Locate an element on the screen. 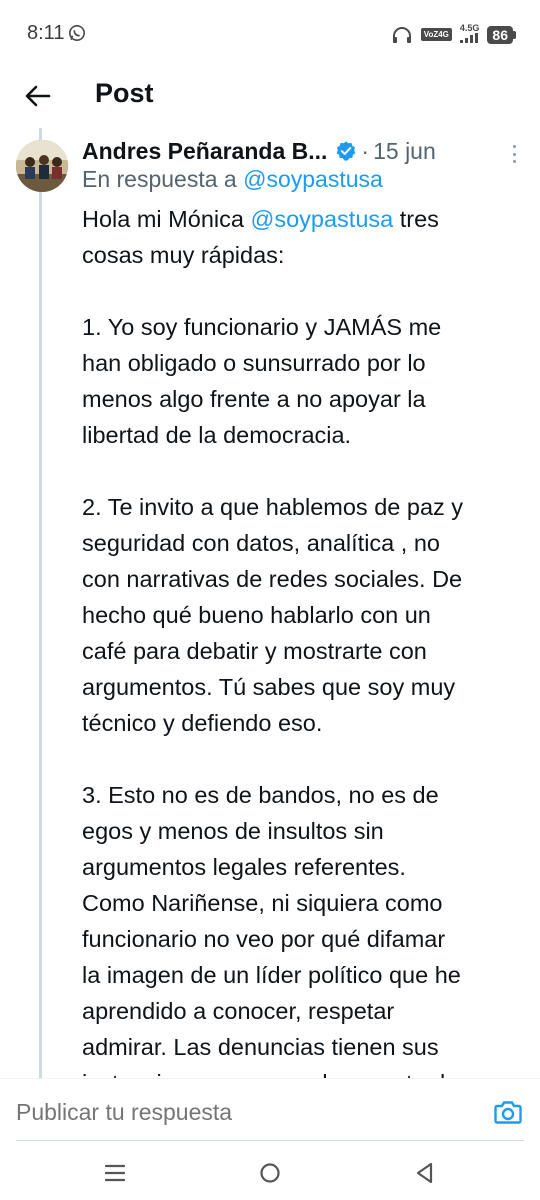 This screenshot has height=1200, width=540. post-header: Andres Peñaranda B... · 15 jun is located at coordinates (259, 151).